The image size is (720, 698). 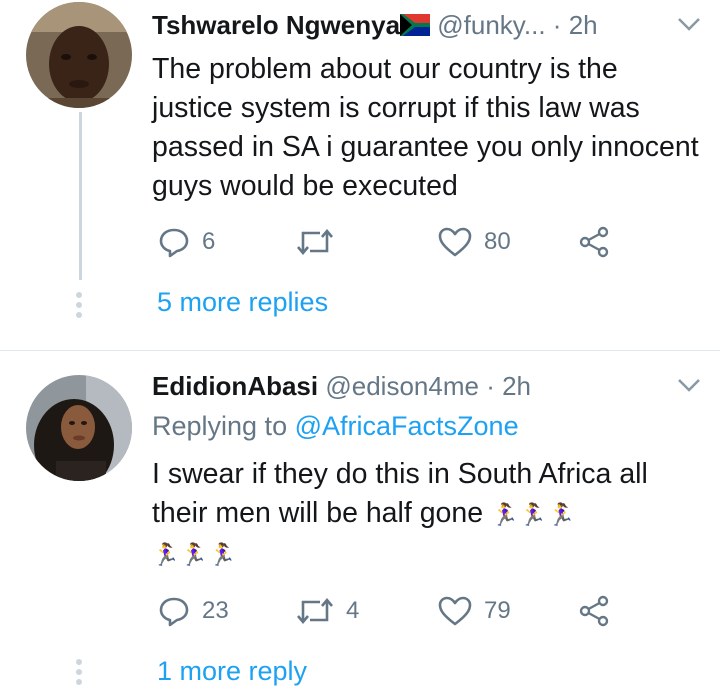 I want to click on emoji-sequence-1: 🏃‍♀🏃‍♀🏃‍♀, so click(x=534, y=514).